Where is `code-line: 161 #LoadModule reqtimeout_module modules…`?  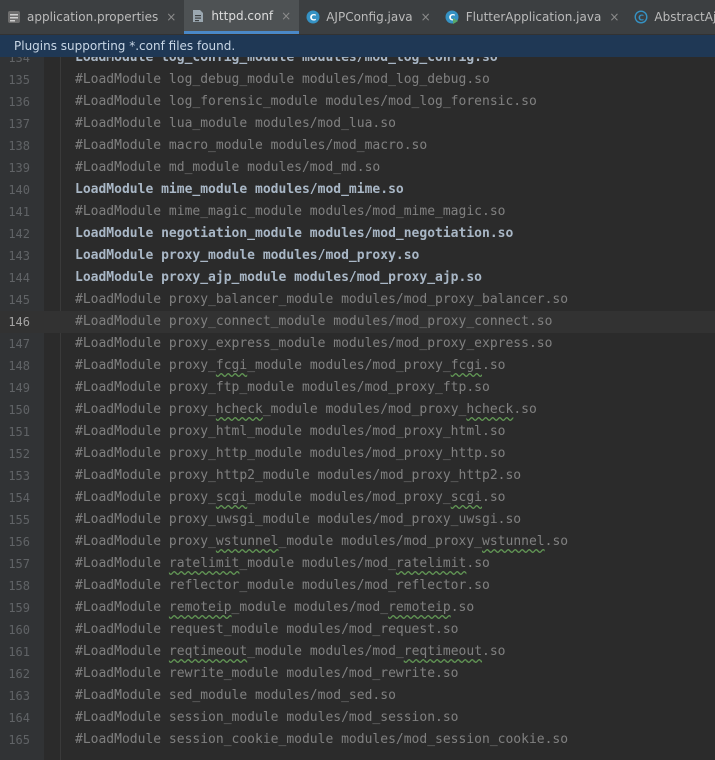 code-line: 161 #LoadModule reqtimeout_module modules… is located at coordinates (357, 652).